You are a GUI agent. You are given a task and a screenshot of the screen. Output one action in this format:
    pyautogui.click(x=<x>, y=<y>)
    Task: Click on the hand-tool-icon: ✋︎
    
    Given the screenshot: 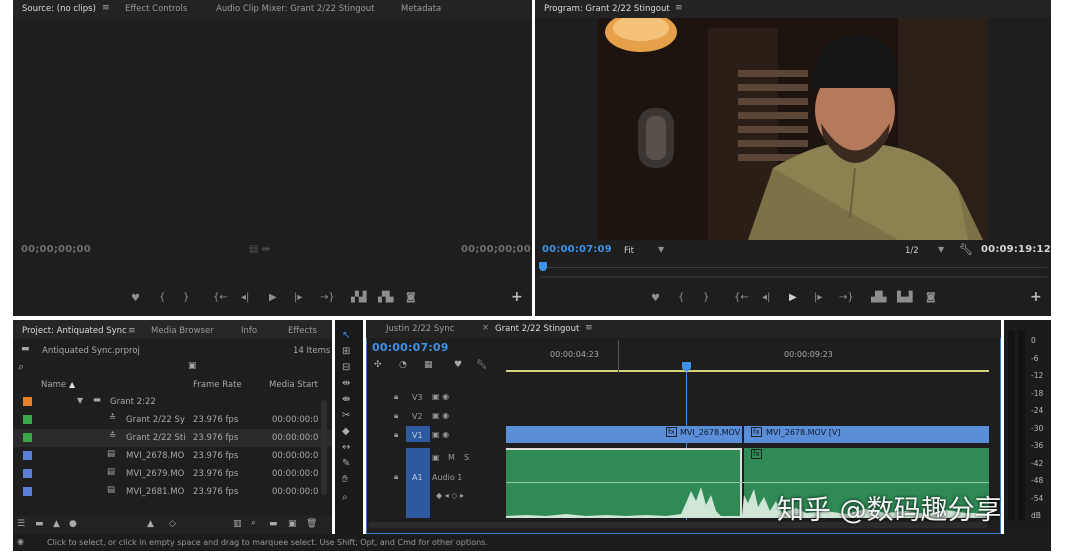 What is the action you would take?
    pyautogui.click(x=345, y=479)
    